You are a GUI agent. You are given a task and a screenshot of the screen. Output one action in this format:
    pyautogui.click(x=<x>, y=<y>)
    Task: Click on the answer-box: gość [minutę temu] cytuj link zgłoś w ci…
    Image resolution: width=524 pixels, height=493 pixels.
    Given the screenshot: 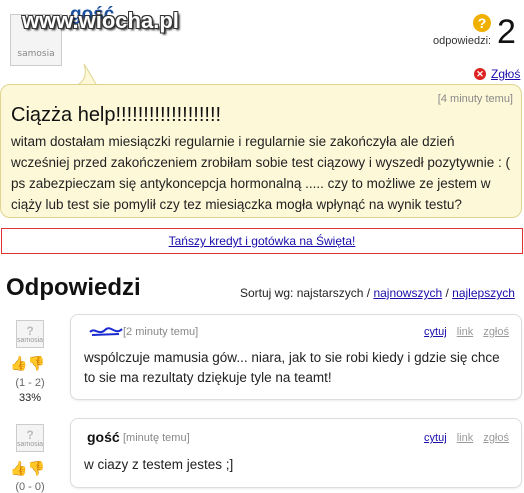 What is the action you would take?
    pyautogui.click(x=296, y=453)
    